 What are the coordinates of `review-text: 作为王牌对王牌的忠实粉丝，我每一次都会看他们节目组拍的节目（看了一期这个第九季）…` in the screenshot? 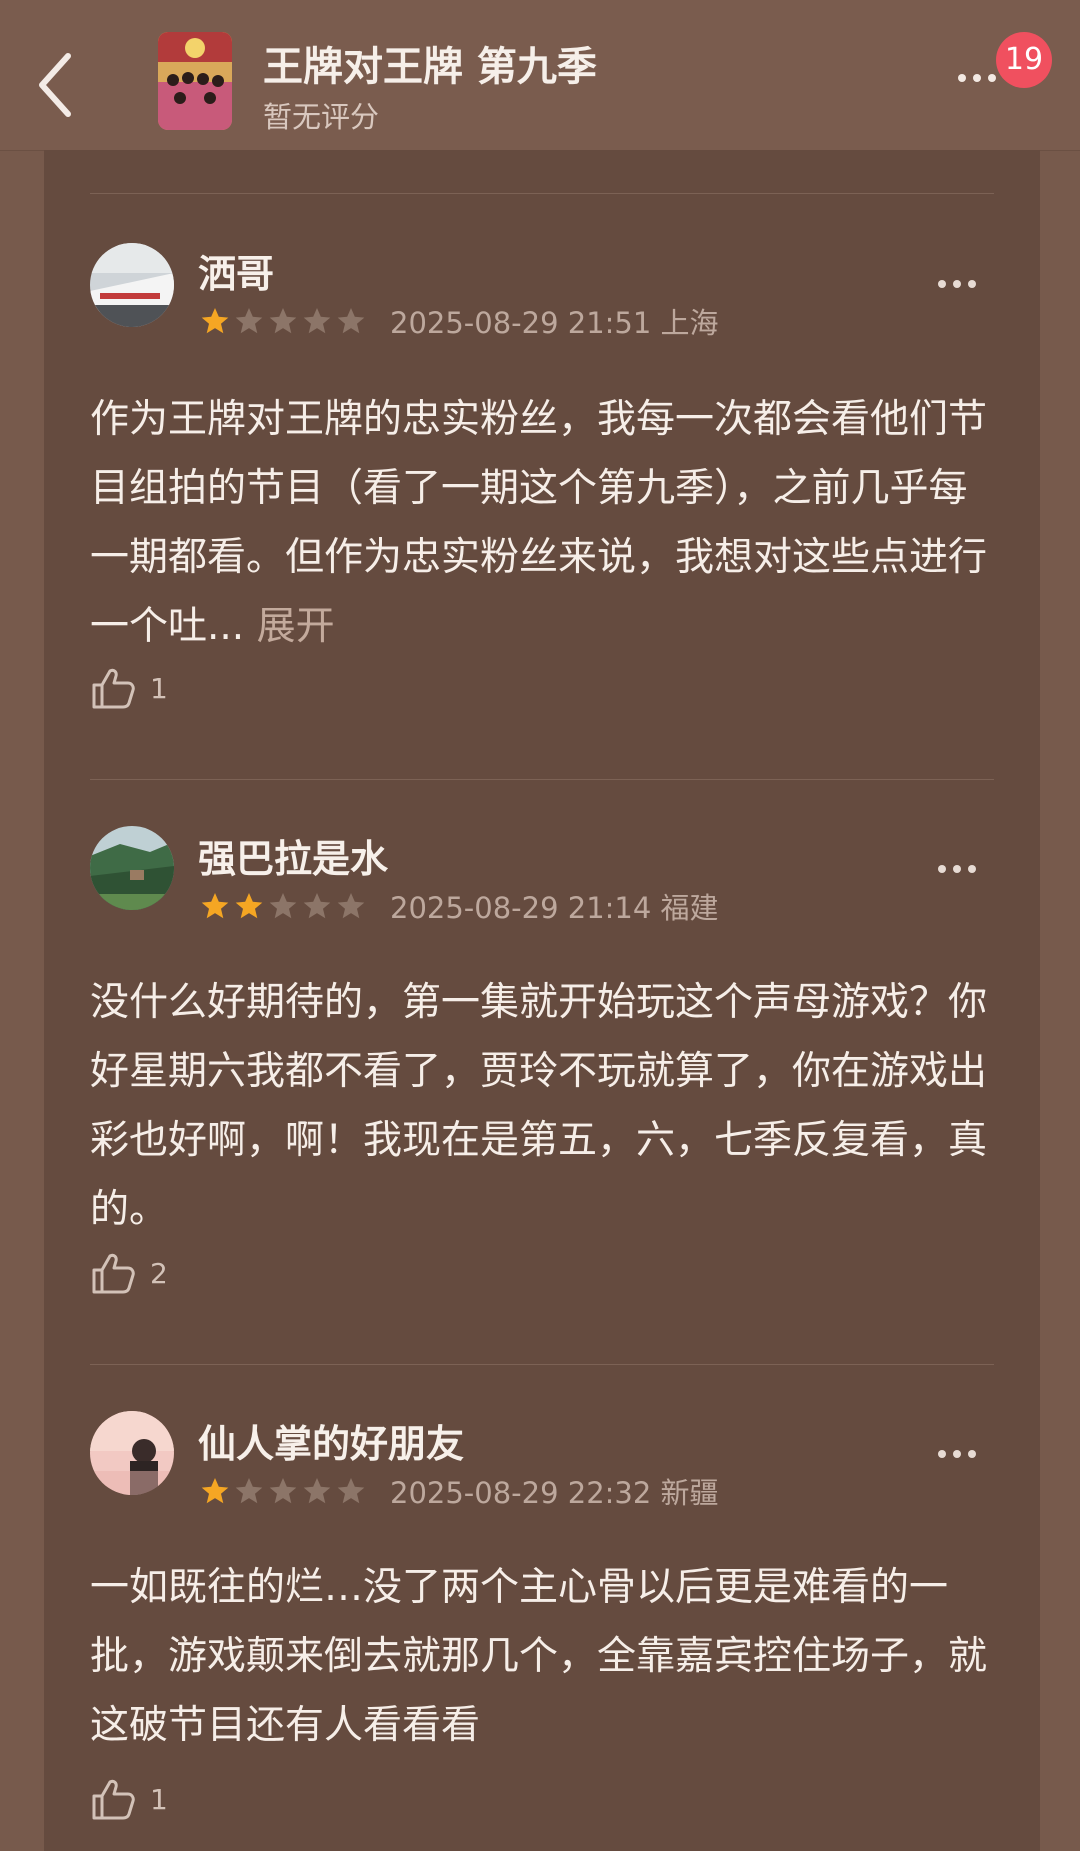 It's located at (545, 523).